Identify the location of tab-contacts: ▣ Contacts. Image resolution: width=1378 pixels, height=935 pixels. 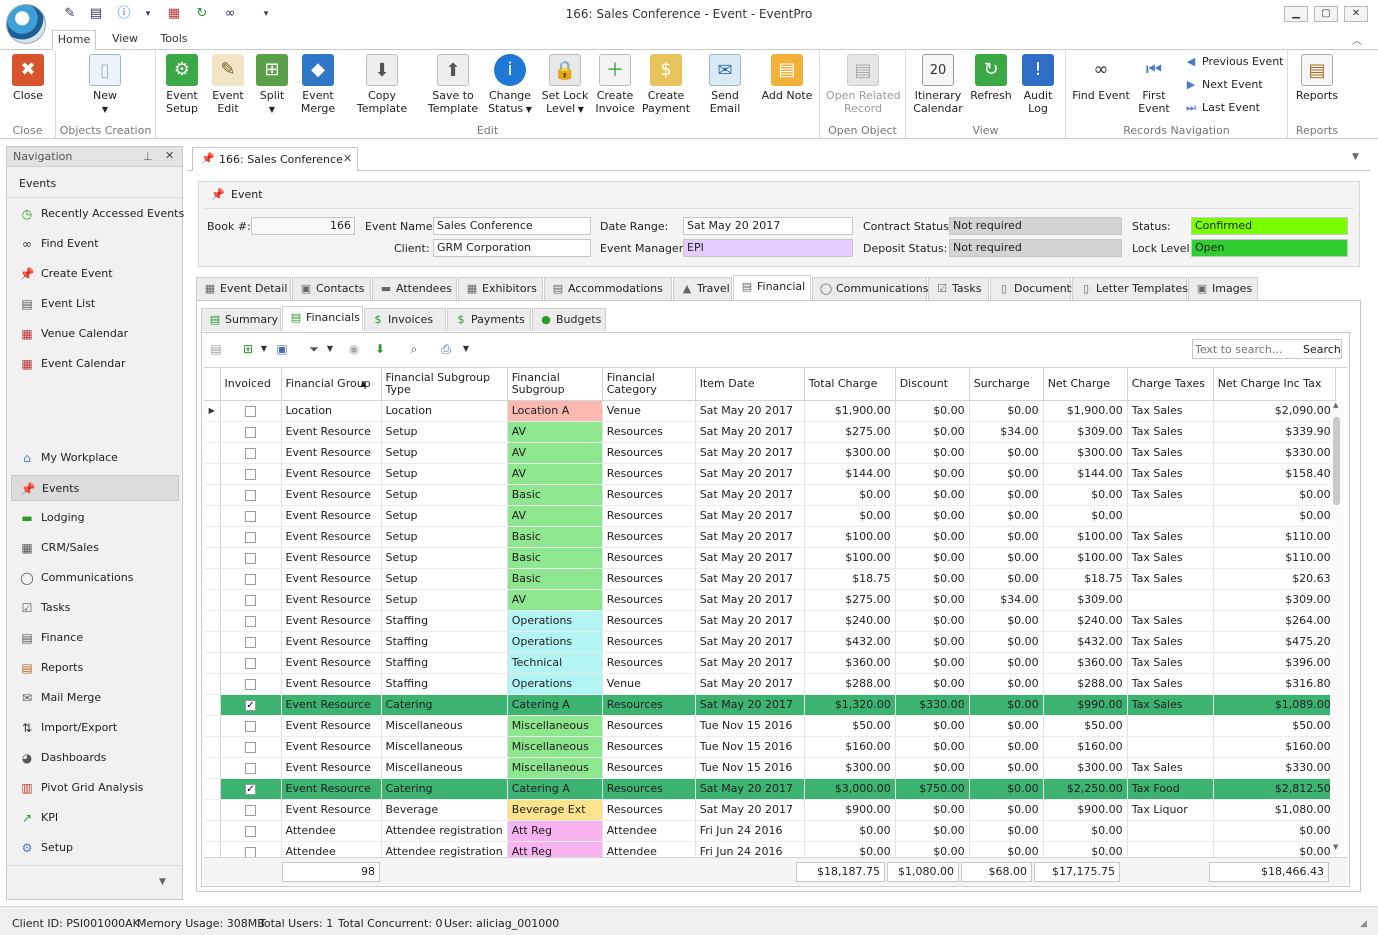
(331, 288).